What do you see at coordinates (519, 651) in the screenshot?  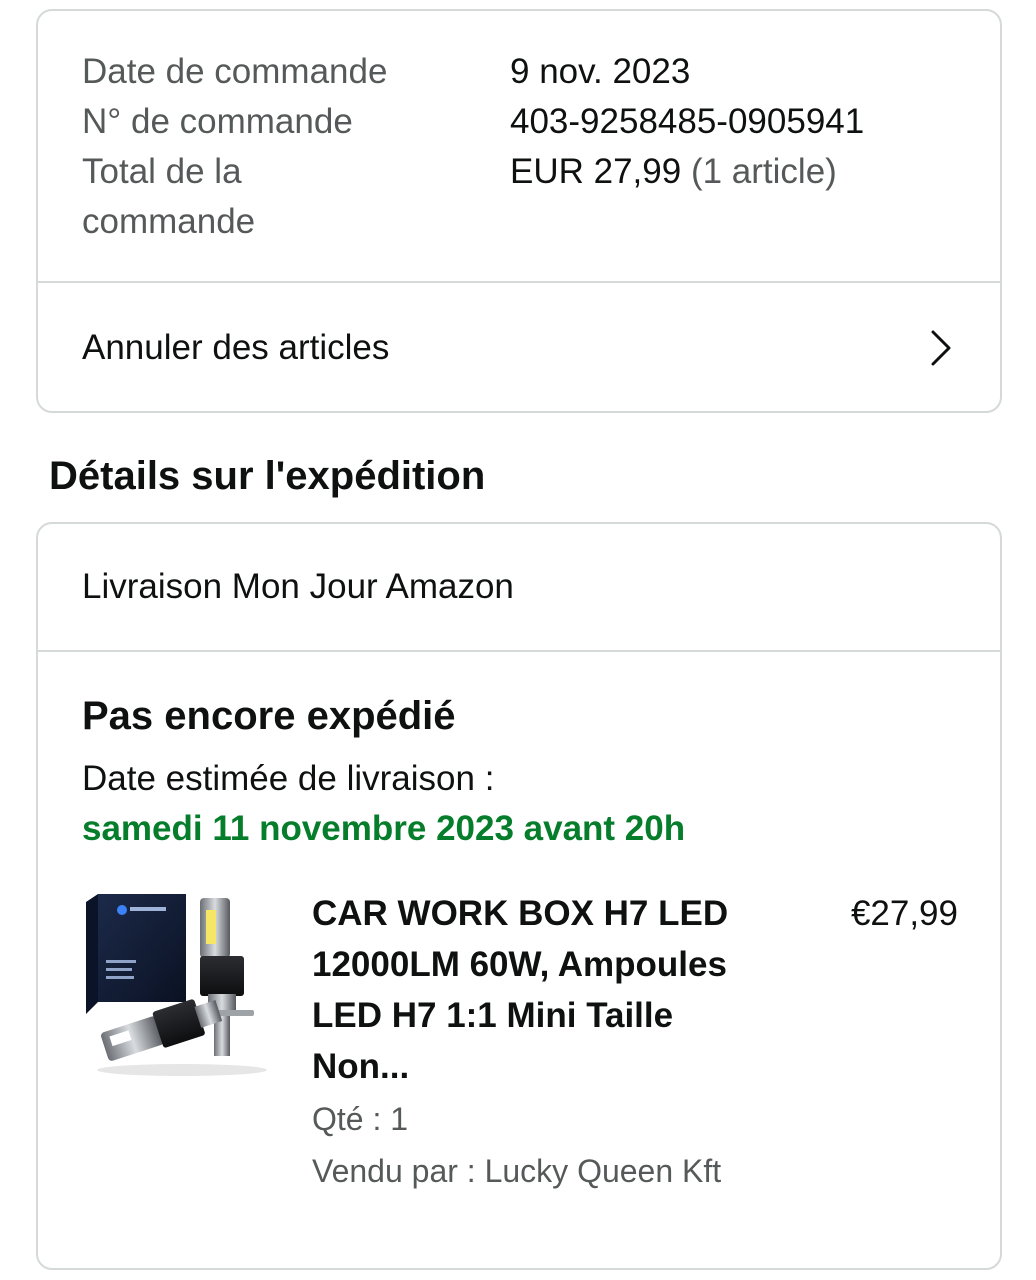 I see `divider` at bounding box center [519, 651].